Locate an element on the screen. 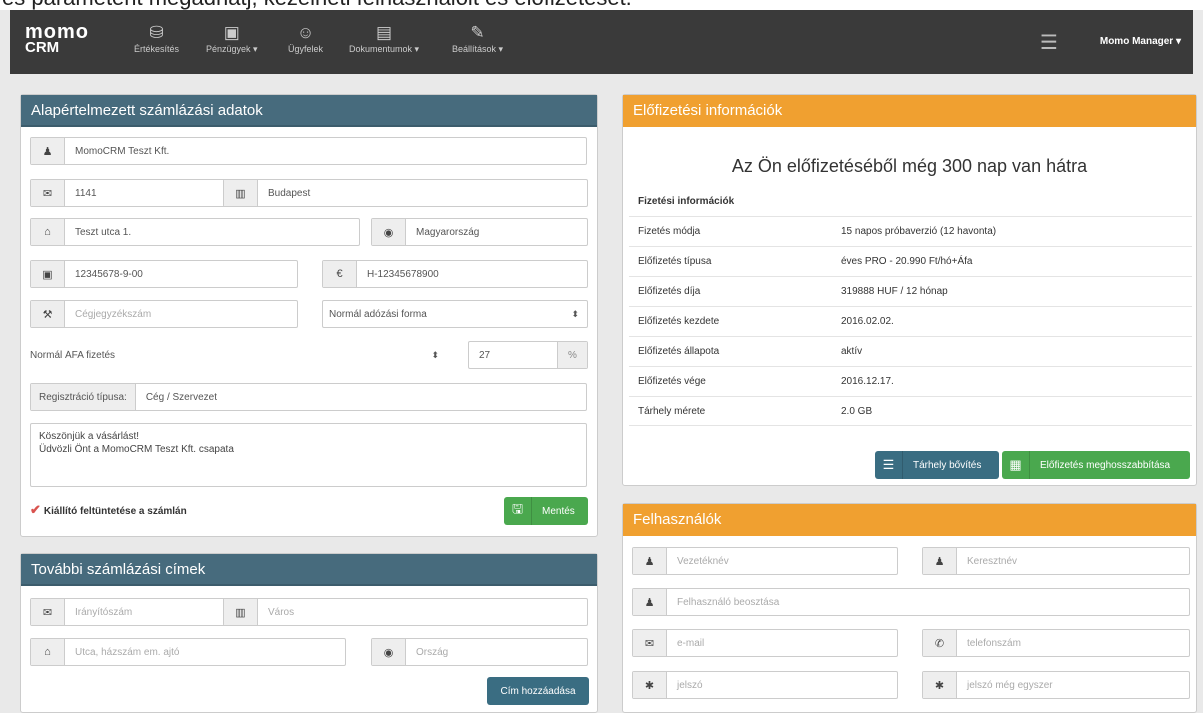  nav-item-clients: ☺ Ügyfelek is located at coordinates (305, 38).